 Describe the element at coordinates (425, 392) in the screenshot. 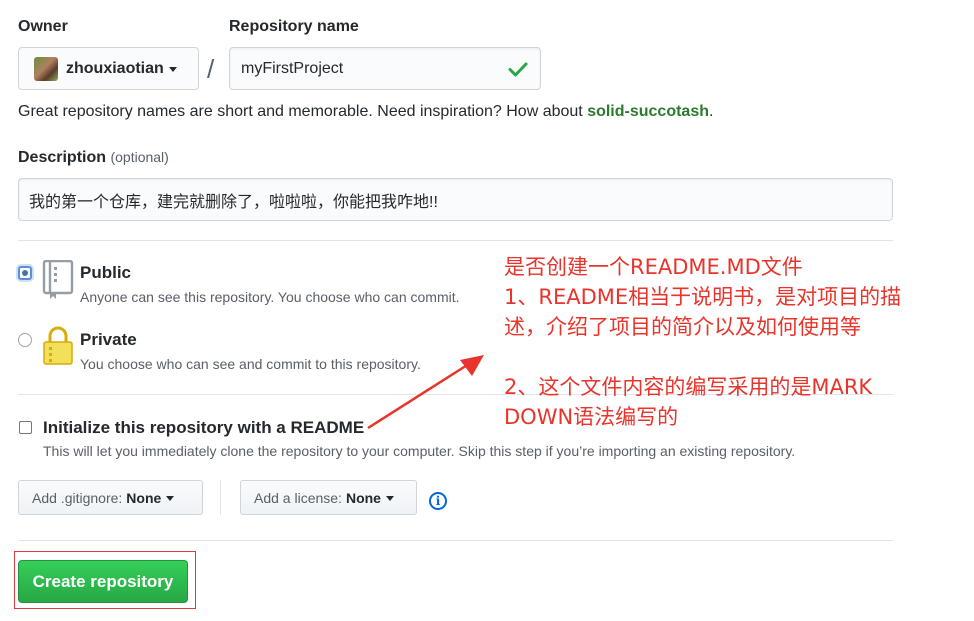

I see `annotation-arrow-icon` at that location.